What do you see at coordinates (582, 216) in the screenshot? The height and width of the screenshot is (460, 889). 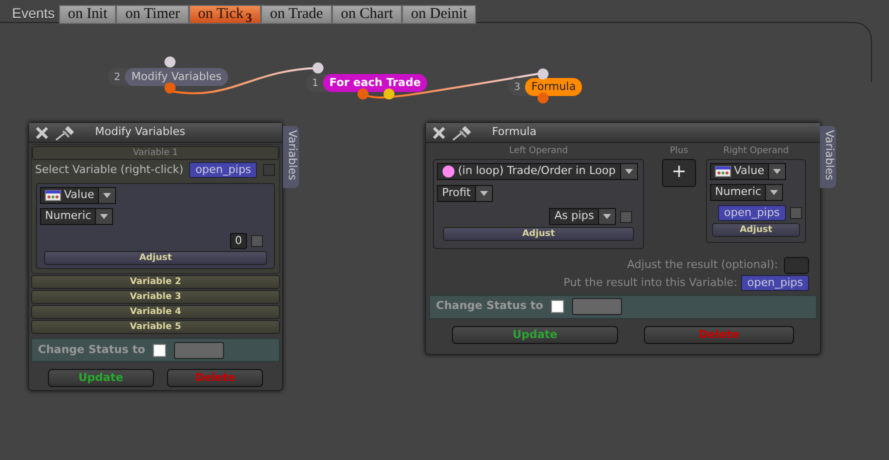 I see `mode-dropdown: As pips` at bounding box center [582, 216].